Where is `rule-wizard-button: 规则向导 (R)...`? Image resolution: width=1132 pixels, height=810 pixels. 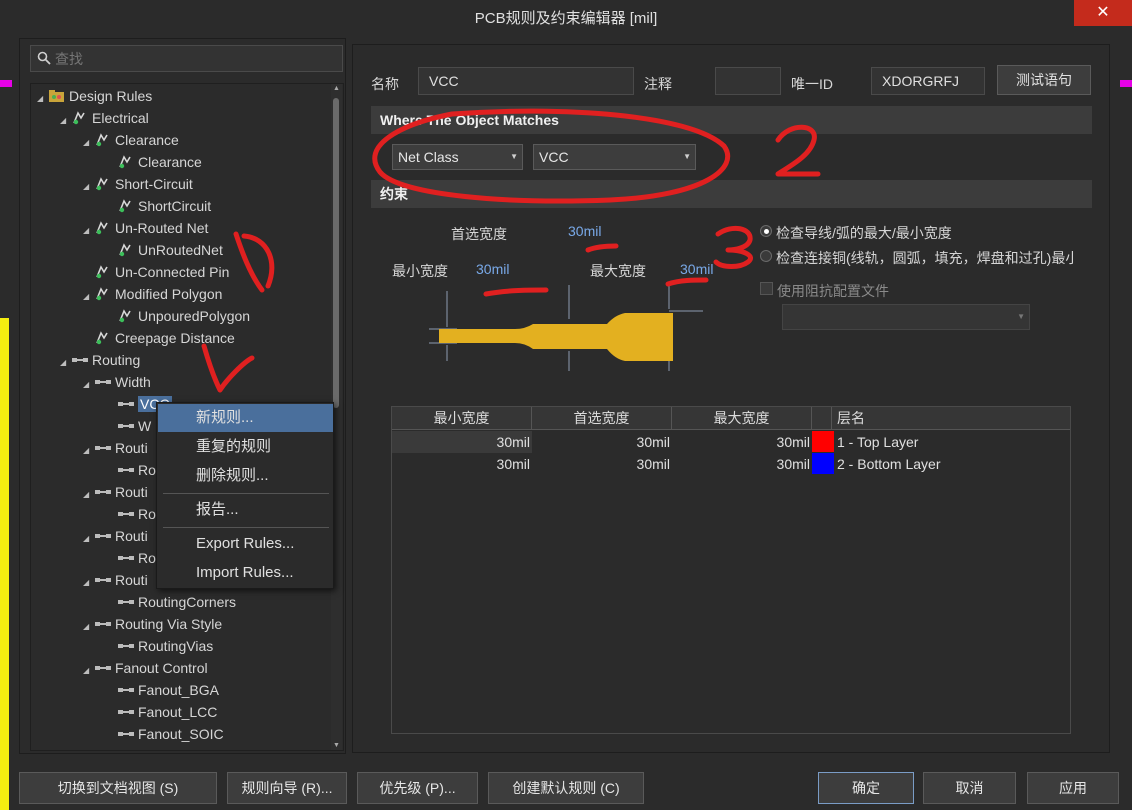
rule-wizard-button: 规则向导 (R)... is located at coordinates (287, 788).